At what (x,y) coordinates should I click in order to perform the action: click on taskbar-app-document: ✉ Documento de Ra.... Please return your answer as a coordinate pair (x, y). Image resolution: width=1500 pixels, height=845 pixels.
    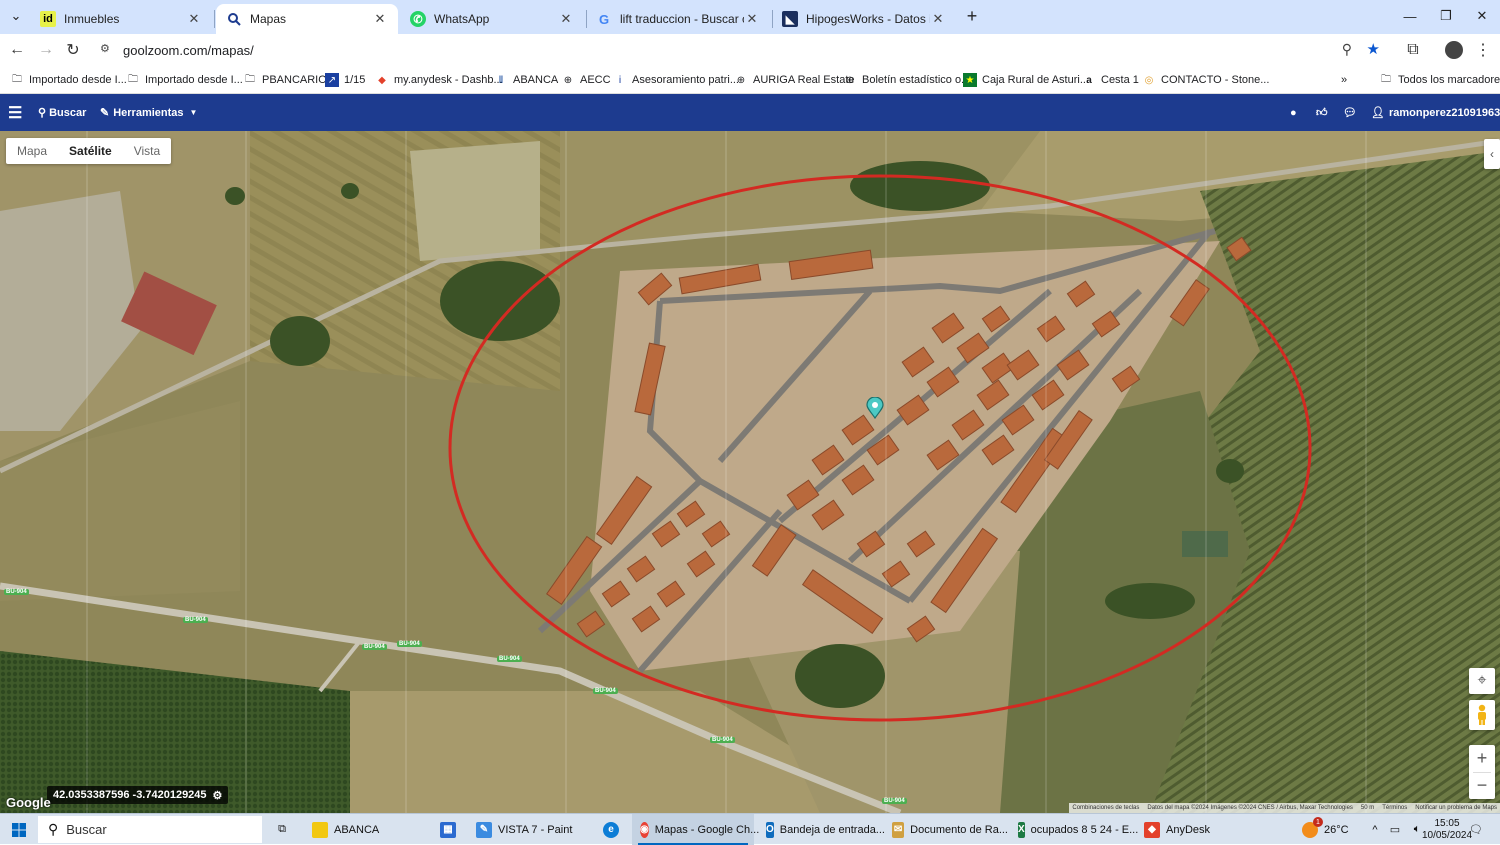
    Looking at the image, I should click on (947, 829).